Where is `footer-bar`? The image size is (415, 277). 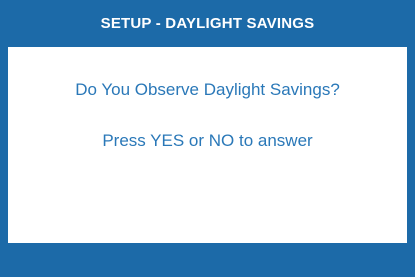 footer-bar is located at coordinates (207, 260).